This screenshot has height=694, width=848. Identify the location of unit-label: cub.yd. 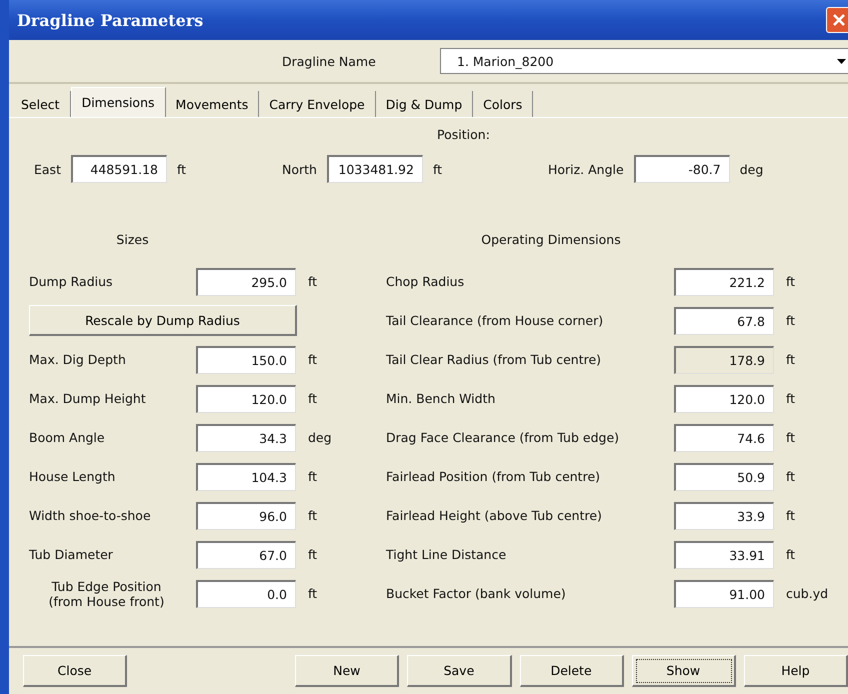
(808, 593).